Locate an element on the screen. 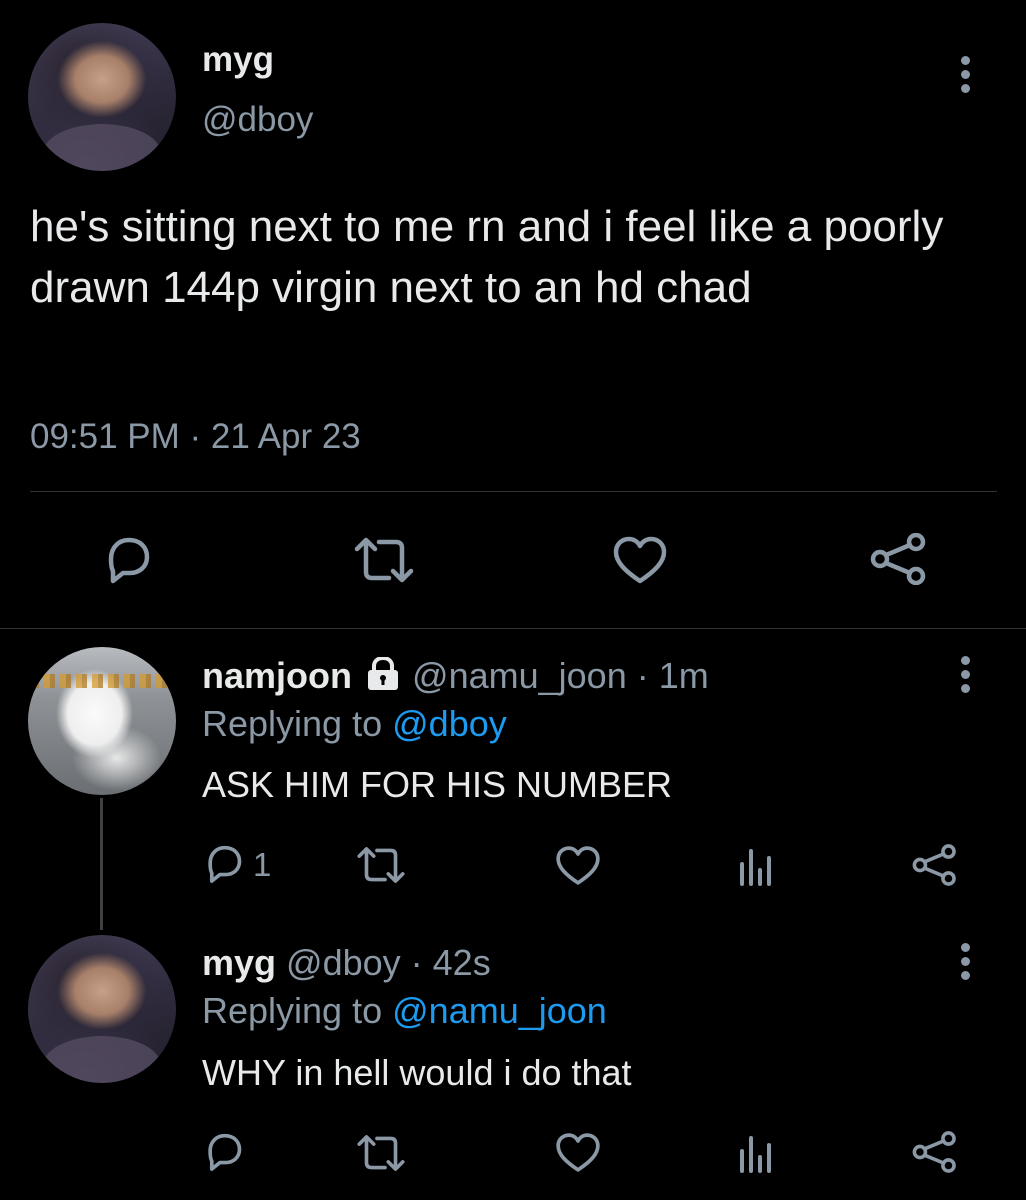  tweet-text: ASK HIM FOR HIS NUMBER is located at coordinates (437, 784).